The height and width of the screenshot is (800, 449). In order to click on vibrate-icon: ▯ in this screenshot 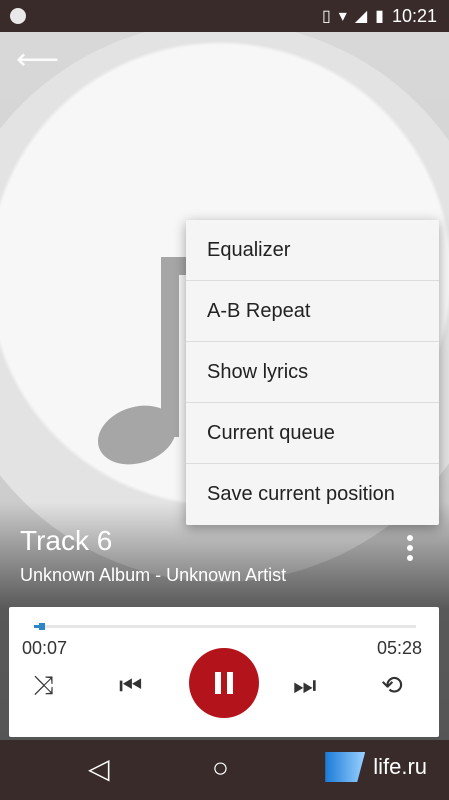, I will do `click(326, 16)`.